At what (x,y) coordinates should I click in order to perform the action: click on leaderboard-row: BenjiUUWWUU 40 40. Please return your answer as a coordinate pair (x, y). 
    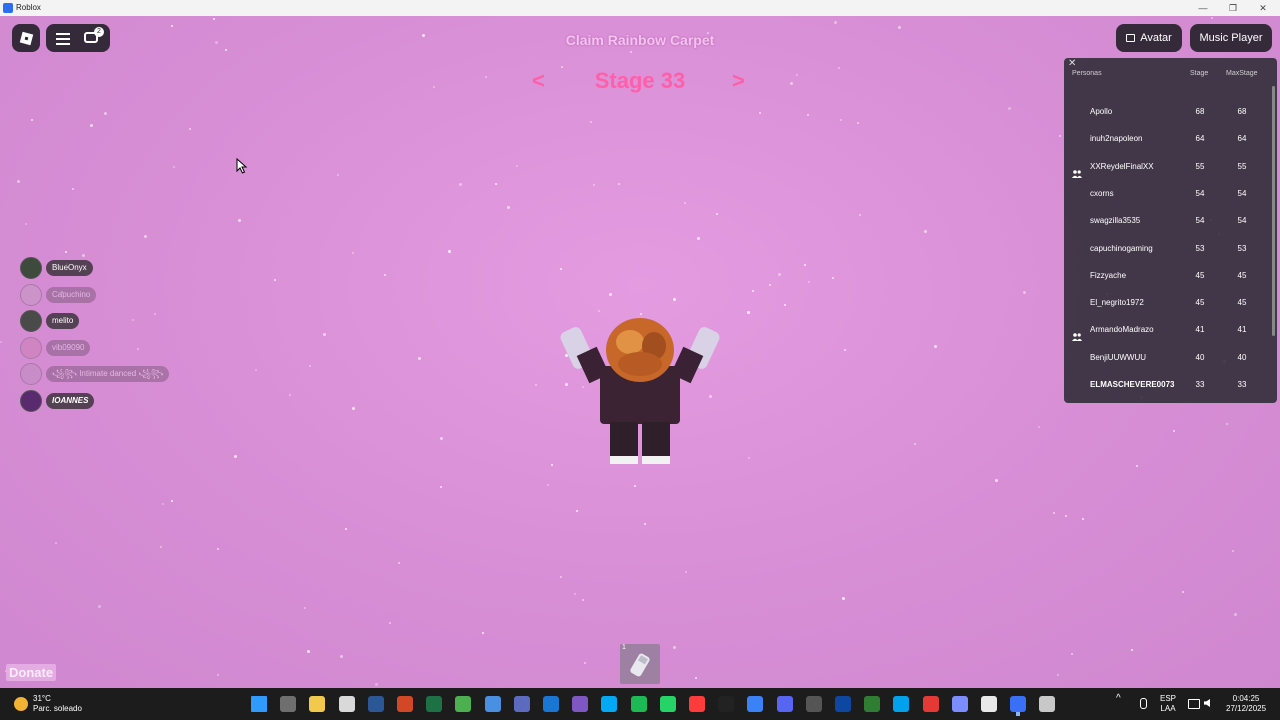
    Looking at the image, I should click on (1166, 357).